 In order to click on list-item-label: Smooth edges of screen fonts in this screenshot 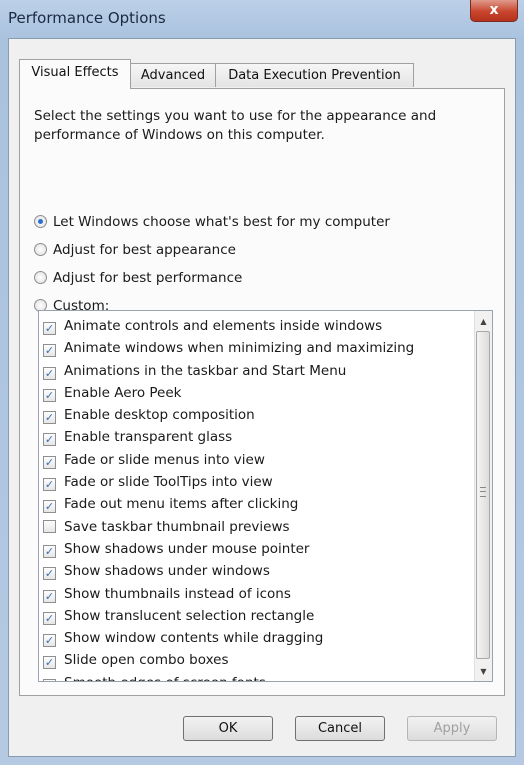, I will do `click(165, 678)`.